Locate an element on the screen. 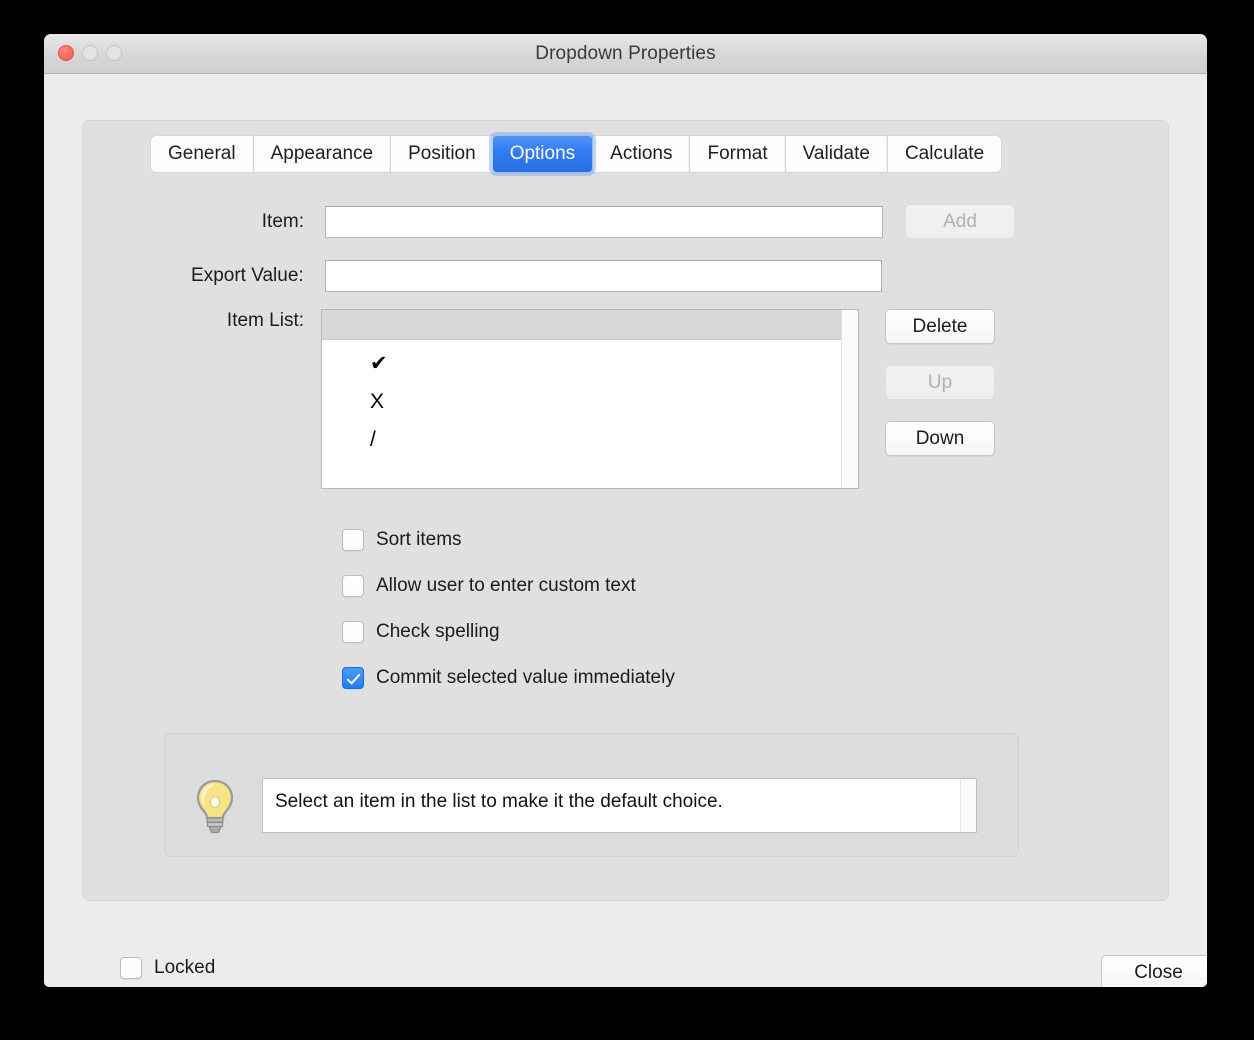  commit-value-label: Commit selected value immediately is located at coordinates (525, 677).